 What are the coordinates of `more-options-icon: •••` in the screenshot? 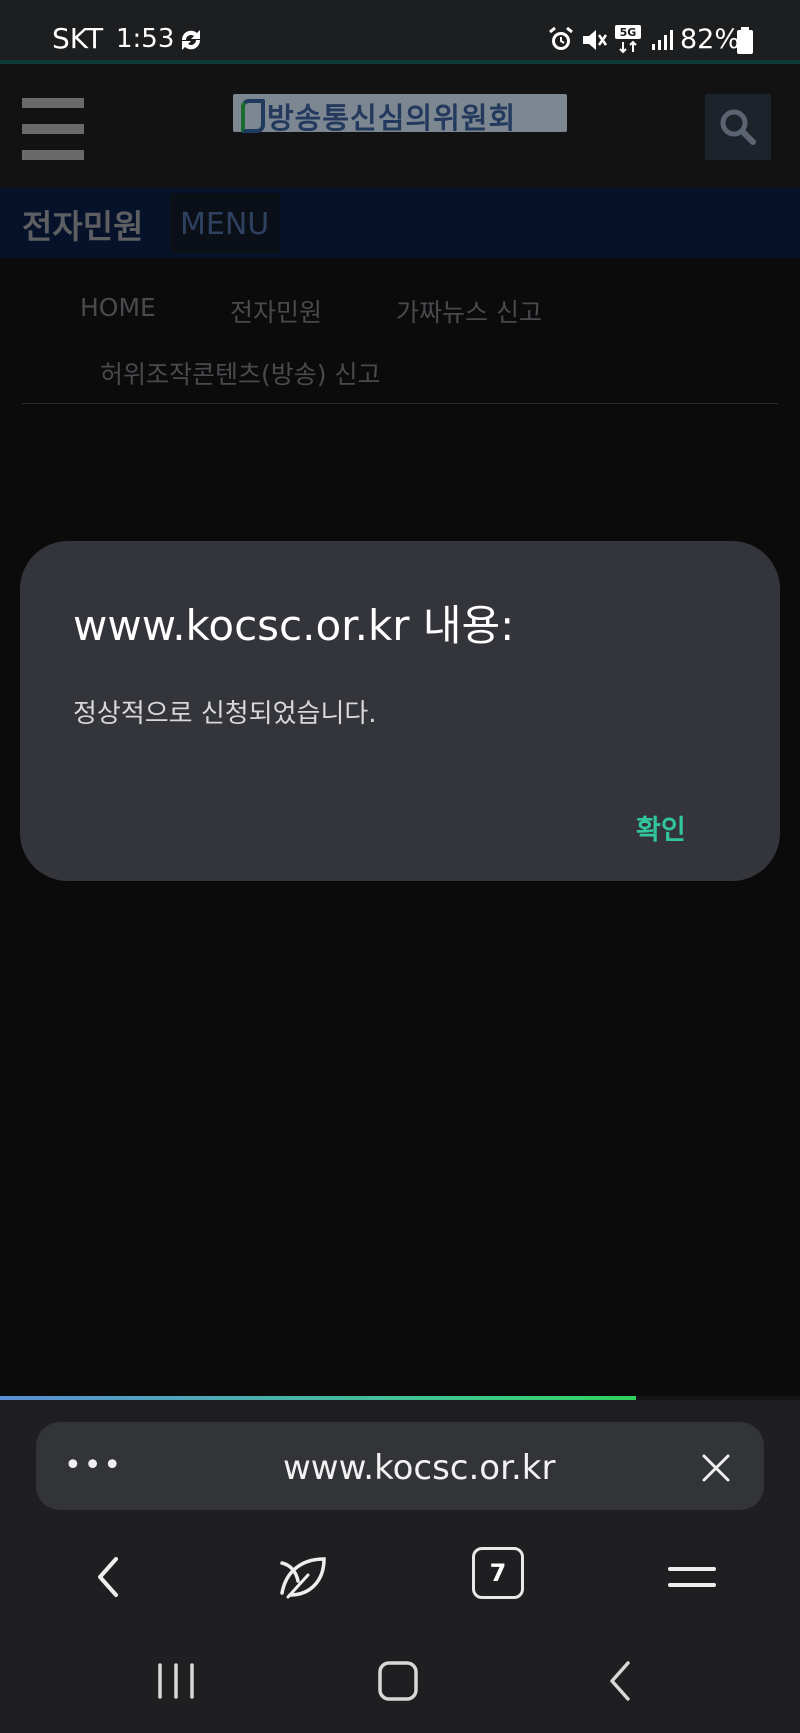 It's located at (93, 1465).